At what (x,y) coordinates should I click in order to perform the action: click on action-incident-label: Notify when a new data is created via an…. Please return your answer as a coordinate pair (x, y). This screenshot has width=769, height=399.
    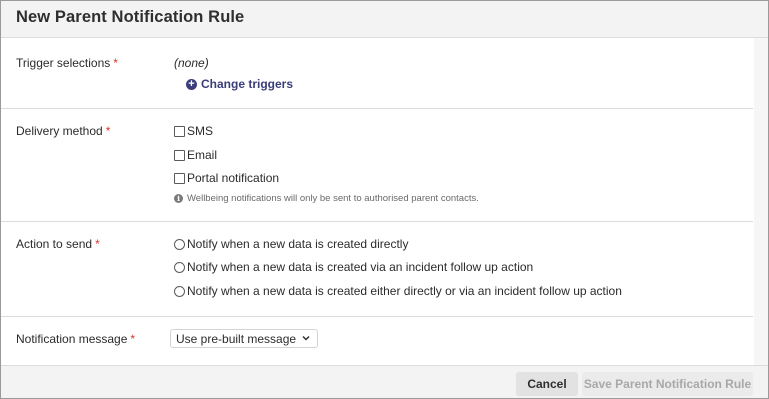
    Looking at the image, I should click on (360, 267).